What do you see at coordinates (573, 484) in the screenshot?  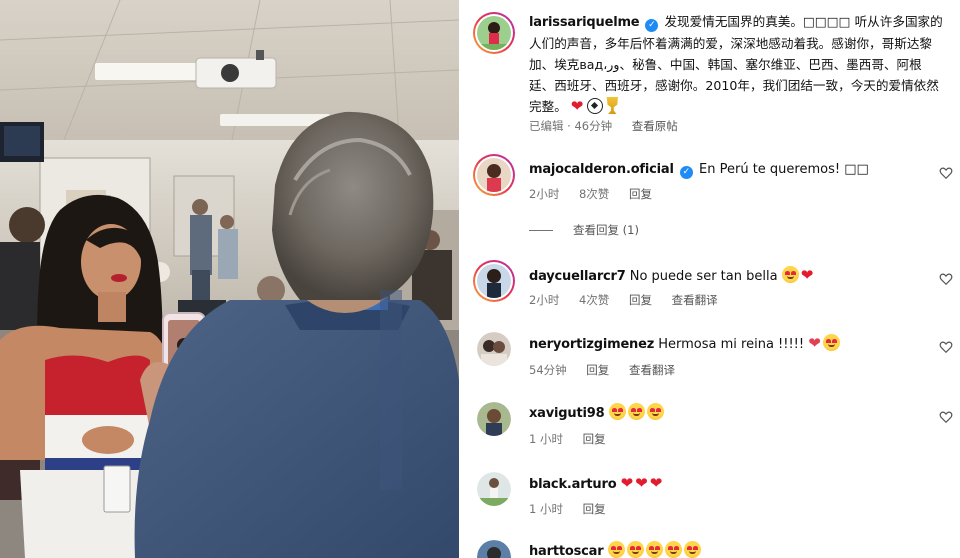 I see `comment-username: black.arturo` at bounding box center [573, 484].